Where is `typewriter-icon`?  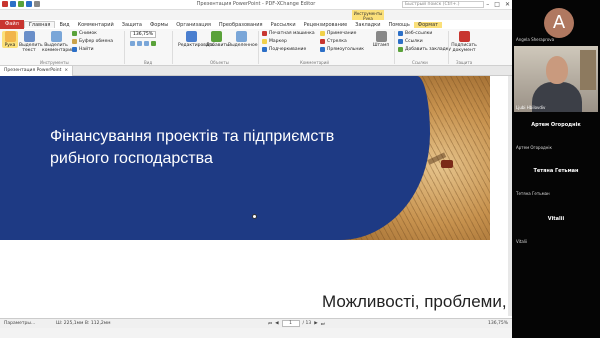 typewriter-icon is located at coordinates (264, 33).